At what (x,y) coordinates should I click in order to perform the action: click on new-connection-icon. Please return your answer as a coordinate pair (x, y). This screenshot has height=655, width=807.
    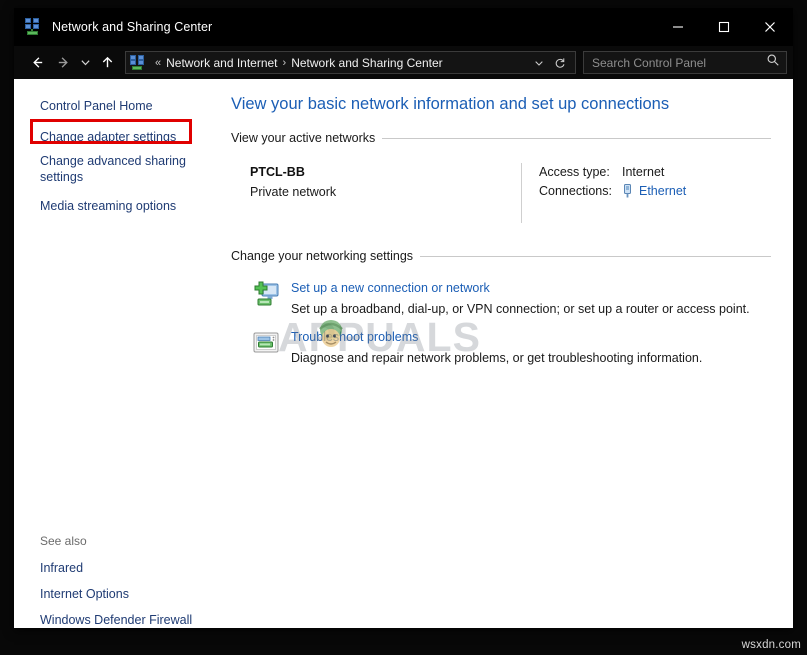
    Looking at the image, I should click on (266, 295).